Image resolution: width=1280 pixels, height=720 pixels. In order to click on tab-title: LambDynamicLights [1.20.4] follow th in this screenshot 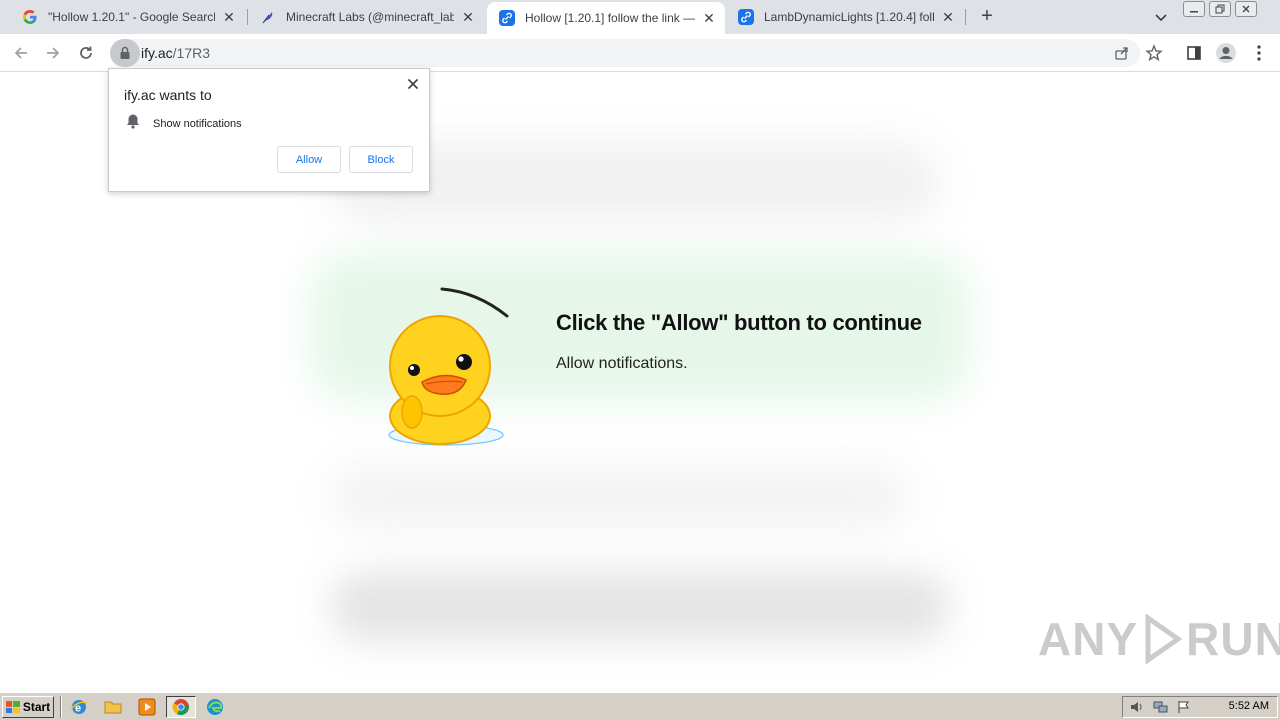, I will do `click(849, 17)`.